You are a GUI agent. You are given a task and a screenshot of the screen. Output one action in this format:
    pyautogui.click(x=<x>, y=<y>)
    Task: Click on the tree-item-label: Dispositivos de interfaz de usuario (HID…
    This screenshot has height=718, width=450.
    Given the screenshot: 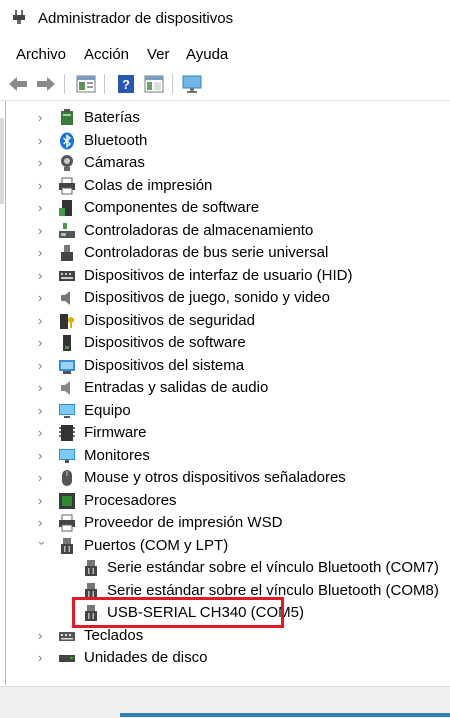 What is the action you would take?
    pyautogui.click(x=218, y=275)
    